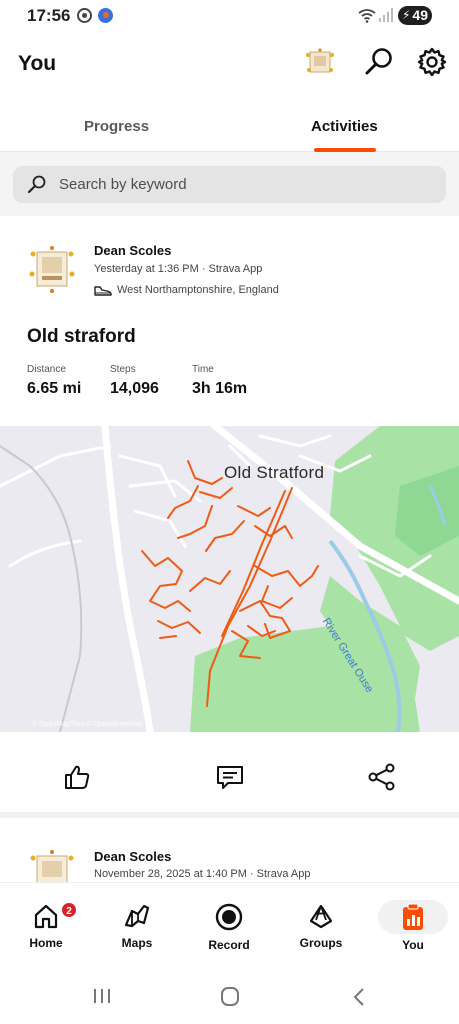 The height and width of the screenshot is (1024, 459). I want to click on notification-badge: 2, so click(69, 910).